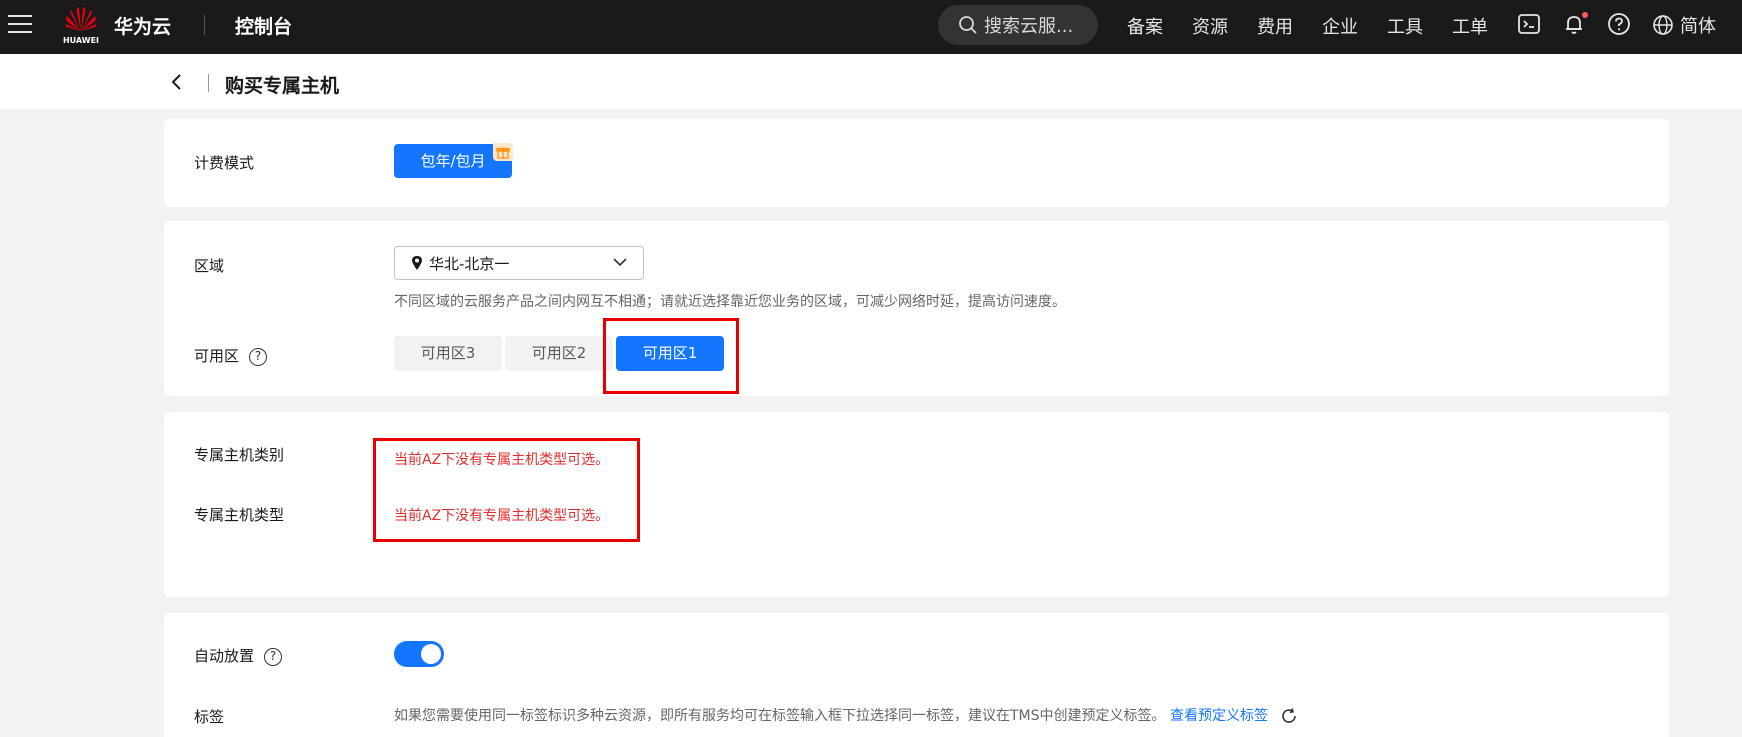 The width and height of the screenshot is (1742, 737). What do you see at coordinates (282, 86) in the screenshot?
I see `page-title: 购买专属主机` at bounding box center [282, 86].